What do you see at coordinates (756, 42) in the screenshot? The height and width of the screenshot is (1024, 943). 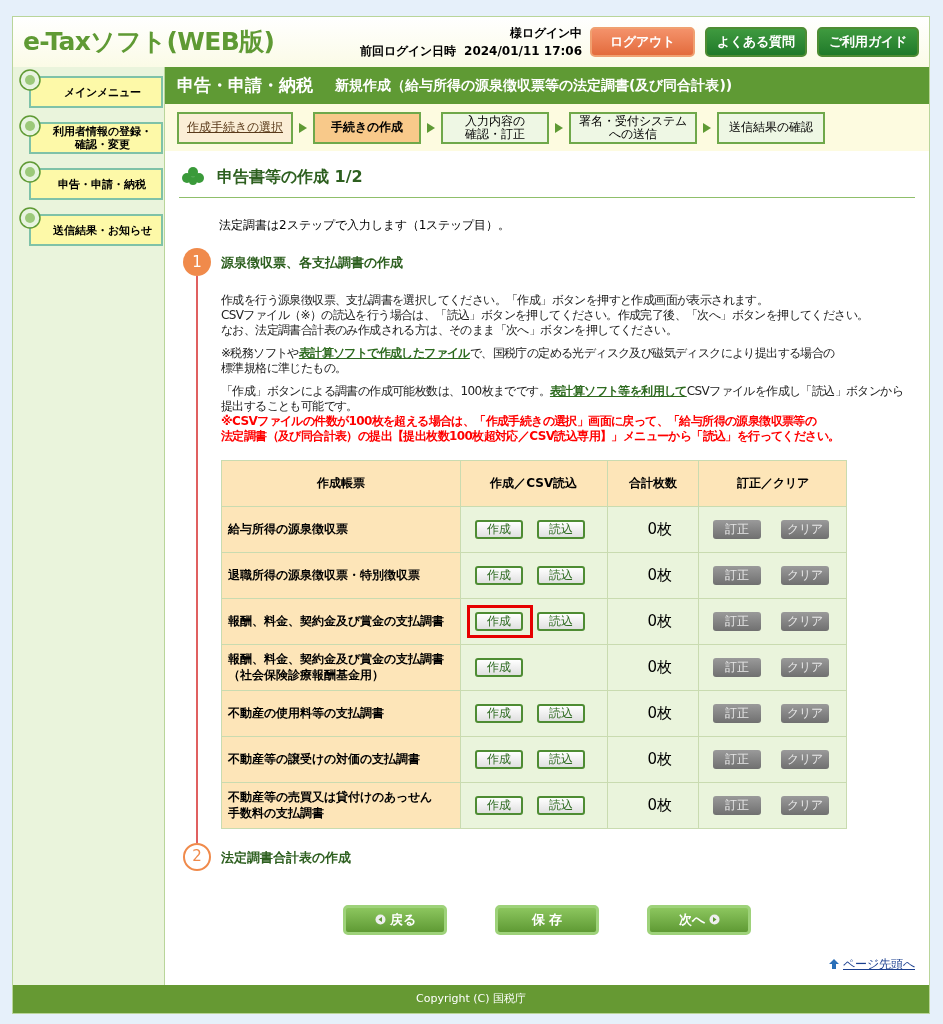 I see `header-nav-button: よくある質問` at bounding box center [756, 42].